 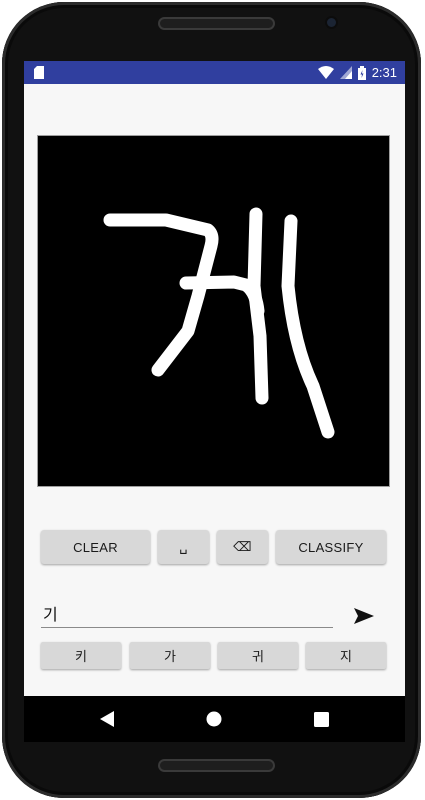 I want to click on suggestion-button: 가, so click(x=170, y=655).